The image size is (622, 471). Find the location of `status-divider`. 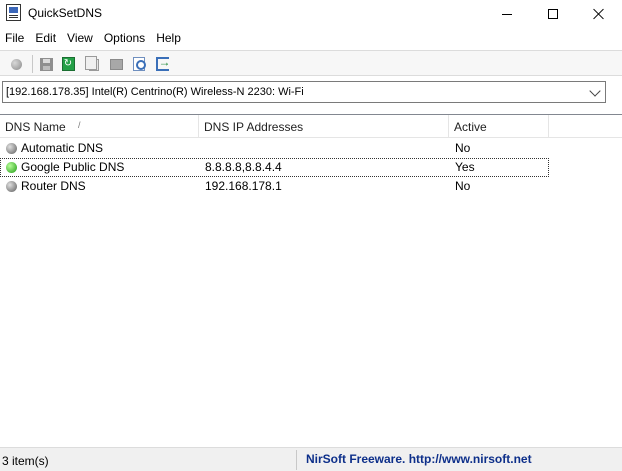

status-divider is located at coordinates (296, 460).